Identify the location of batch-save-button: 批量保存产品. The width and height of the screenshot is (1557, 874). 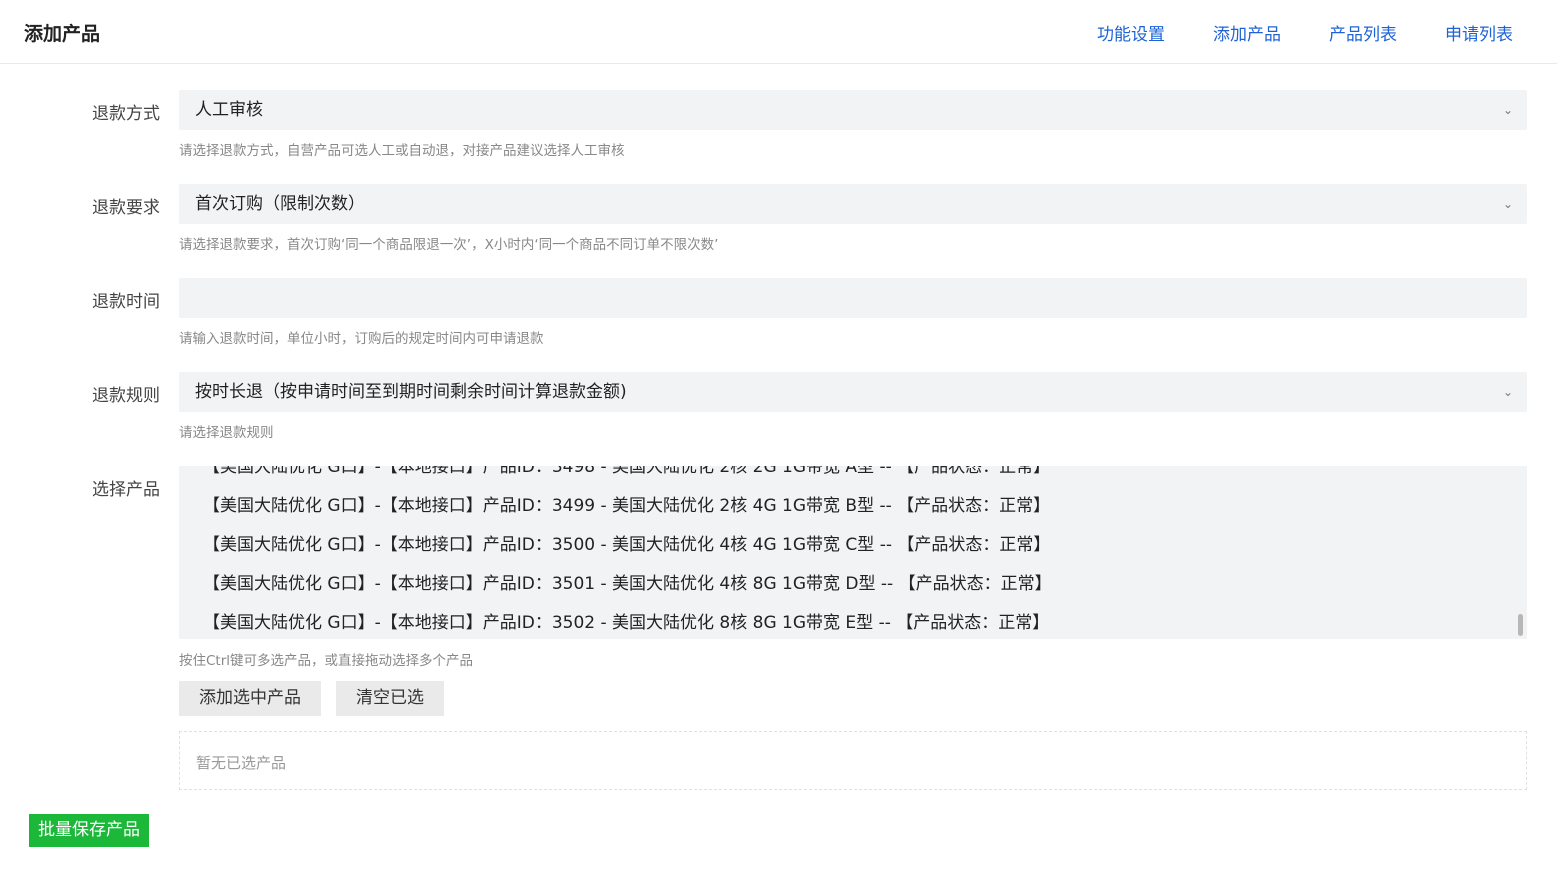
(89, 830).